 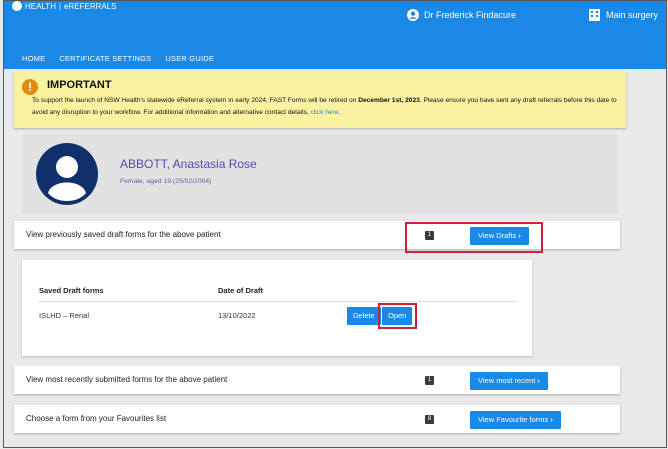 What do you see at coordinates (509, 381) in the screenshot?
I see `view-most-recent-button: View most recent ›` at bounding box center [509, 381].